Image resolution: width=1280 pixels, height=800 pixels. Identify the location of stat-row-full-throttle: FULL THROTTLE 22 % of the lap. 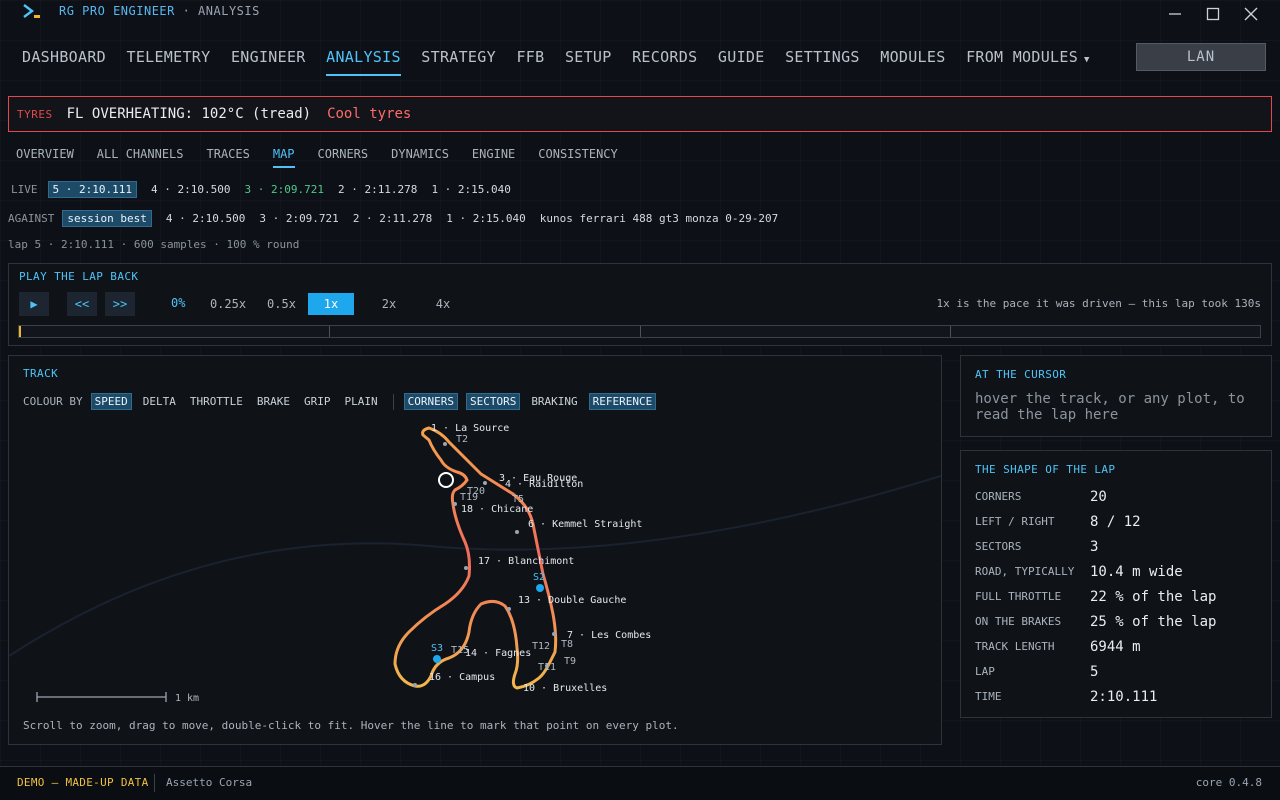
(1095, 596).